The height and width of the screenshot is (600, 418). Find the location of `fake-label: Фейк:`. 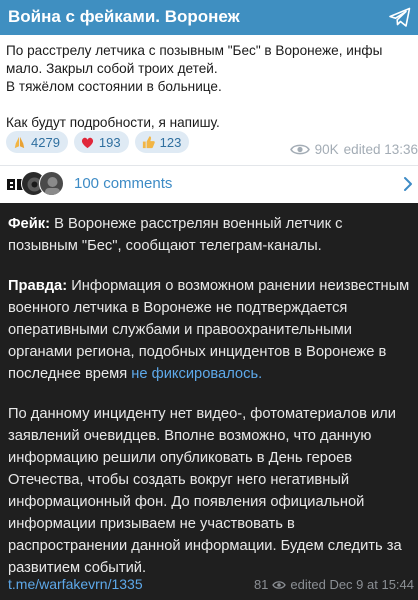

fake-label: Фейк: is located at coordinates (29, 224).